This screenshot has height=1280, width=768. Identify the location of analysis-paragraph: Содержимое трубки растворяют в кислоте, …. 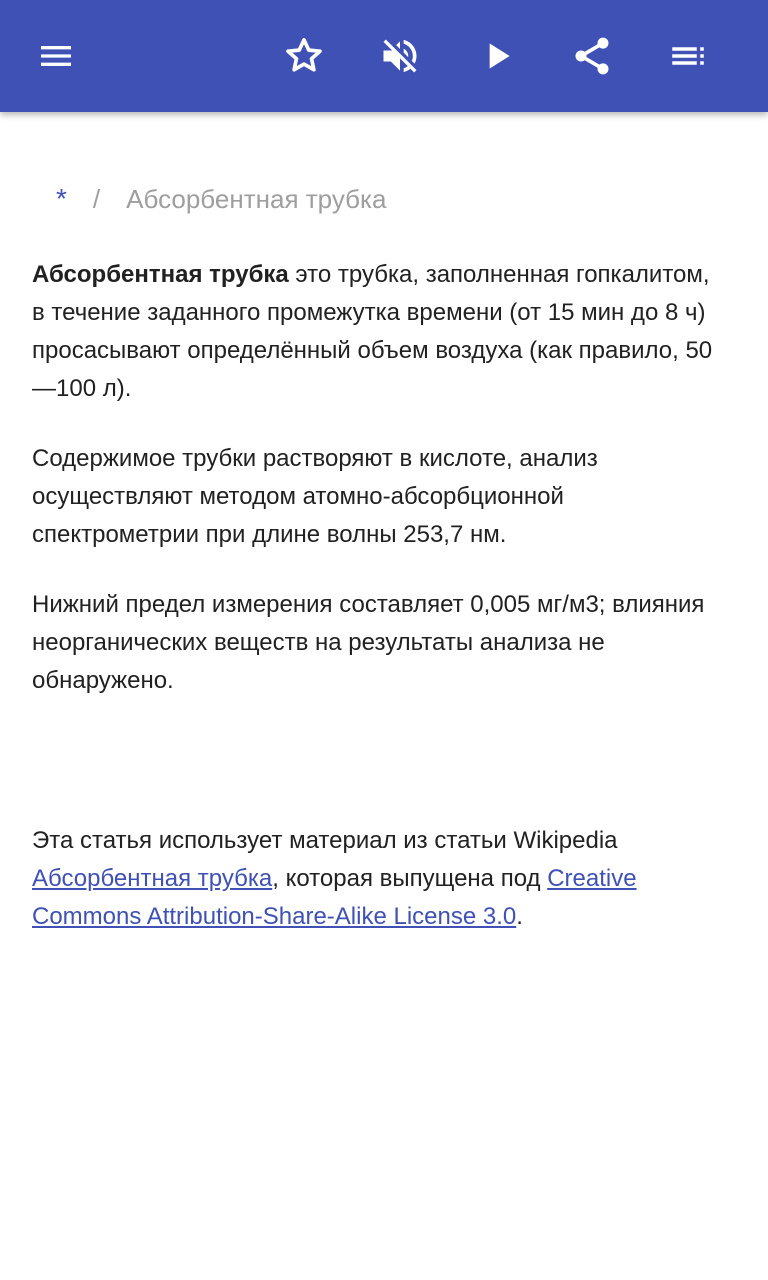
(315, 496).